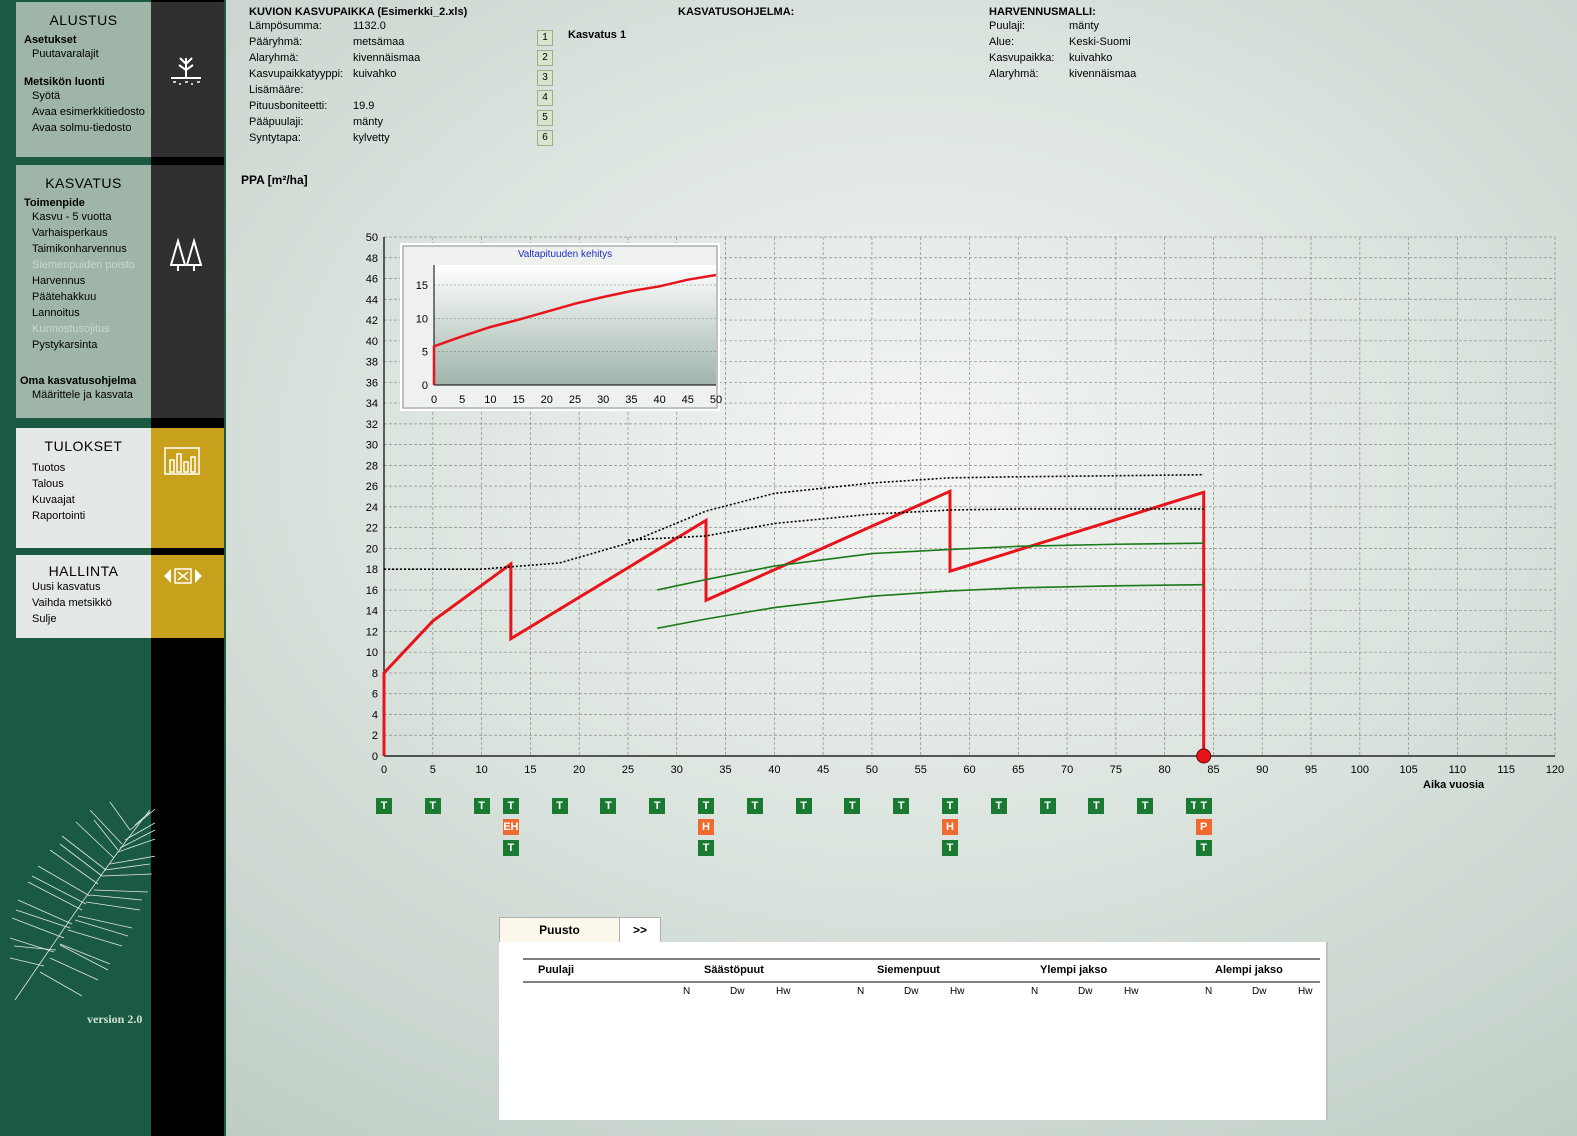 The image size is (1577, 1136). What do you see at coordinates (372, 363) in the screenshot?
I see `y-tick-label: 38` at bounding box center [372, 363].